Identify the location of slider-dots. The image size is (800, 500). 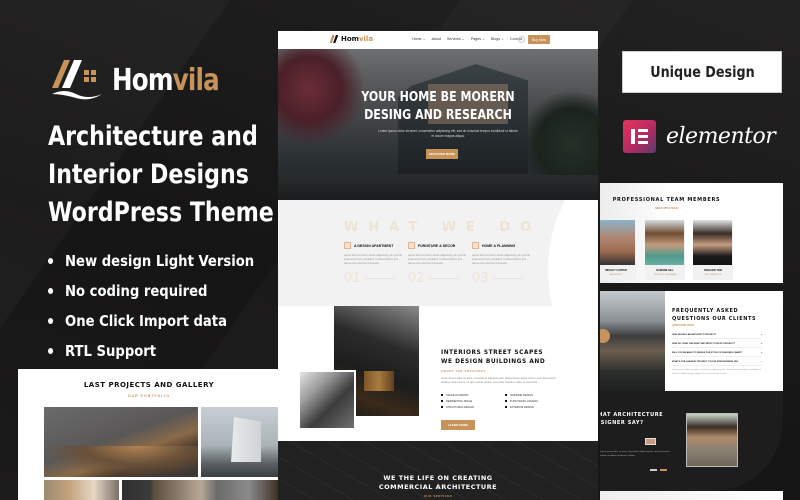
(658, 470).